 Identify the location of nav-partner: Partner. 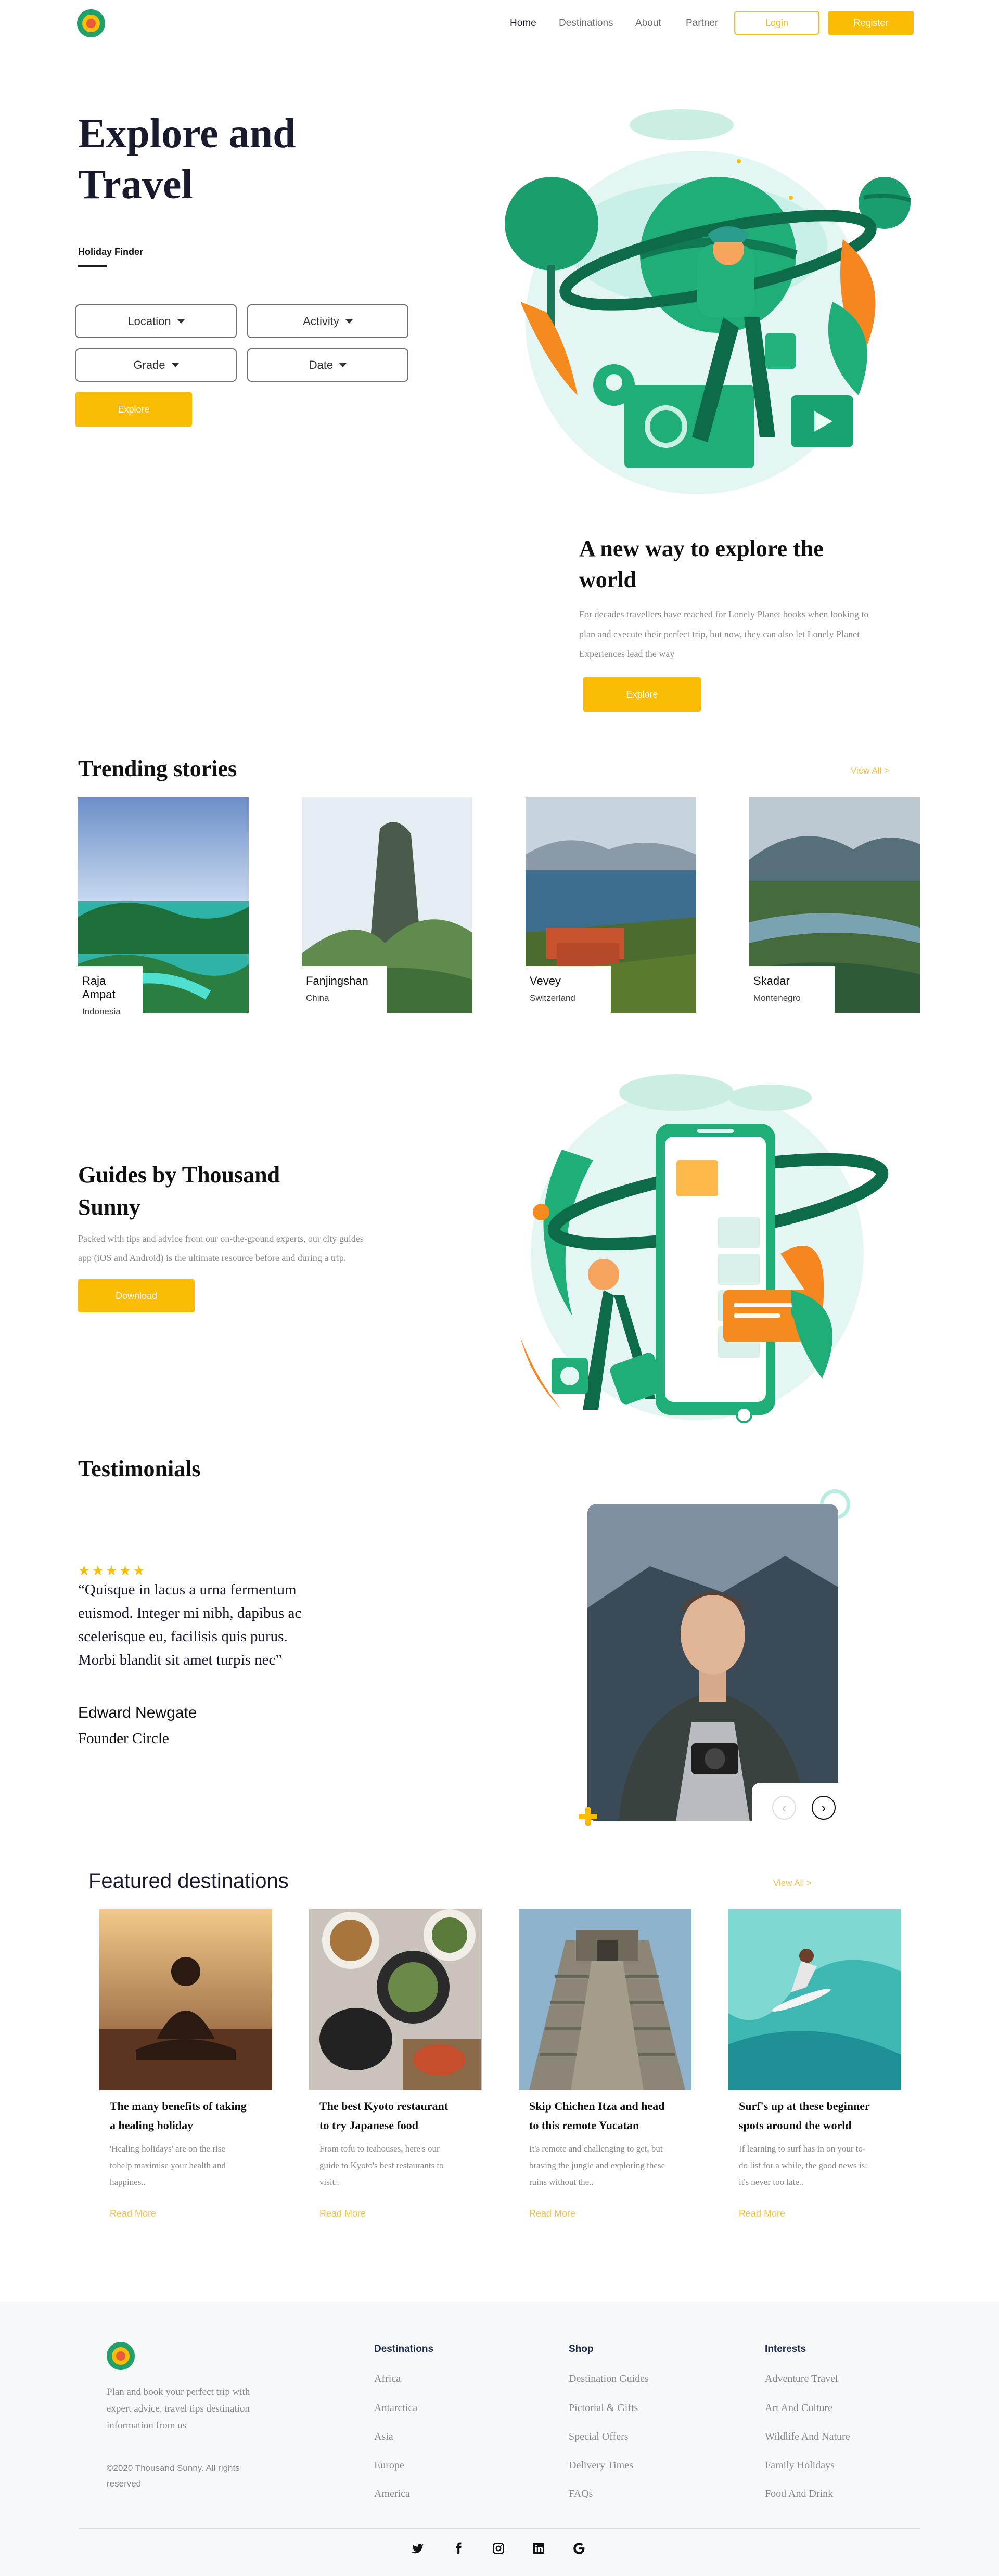
(702, 23).